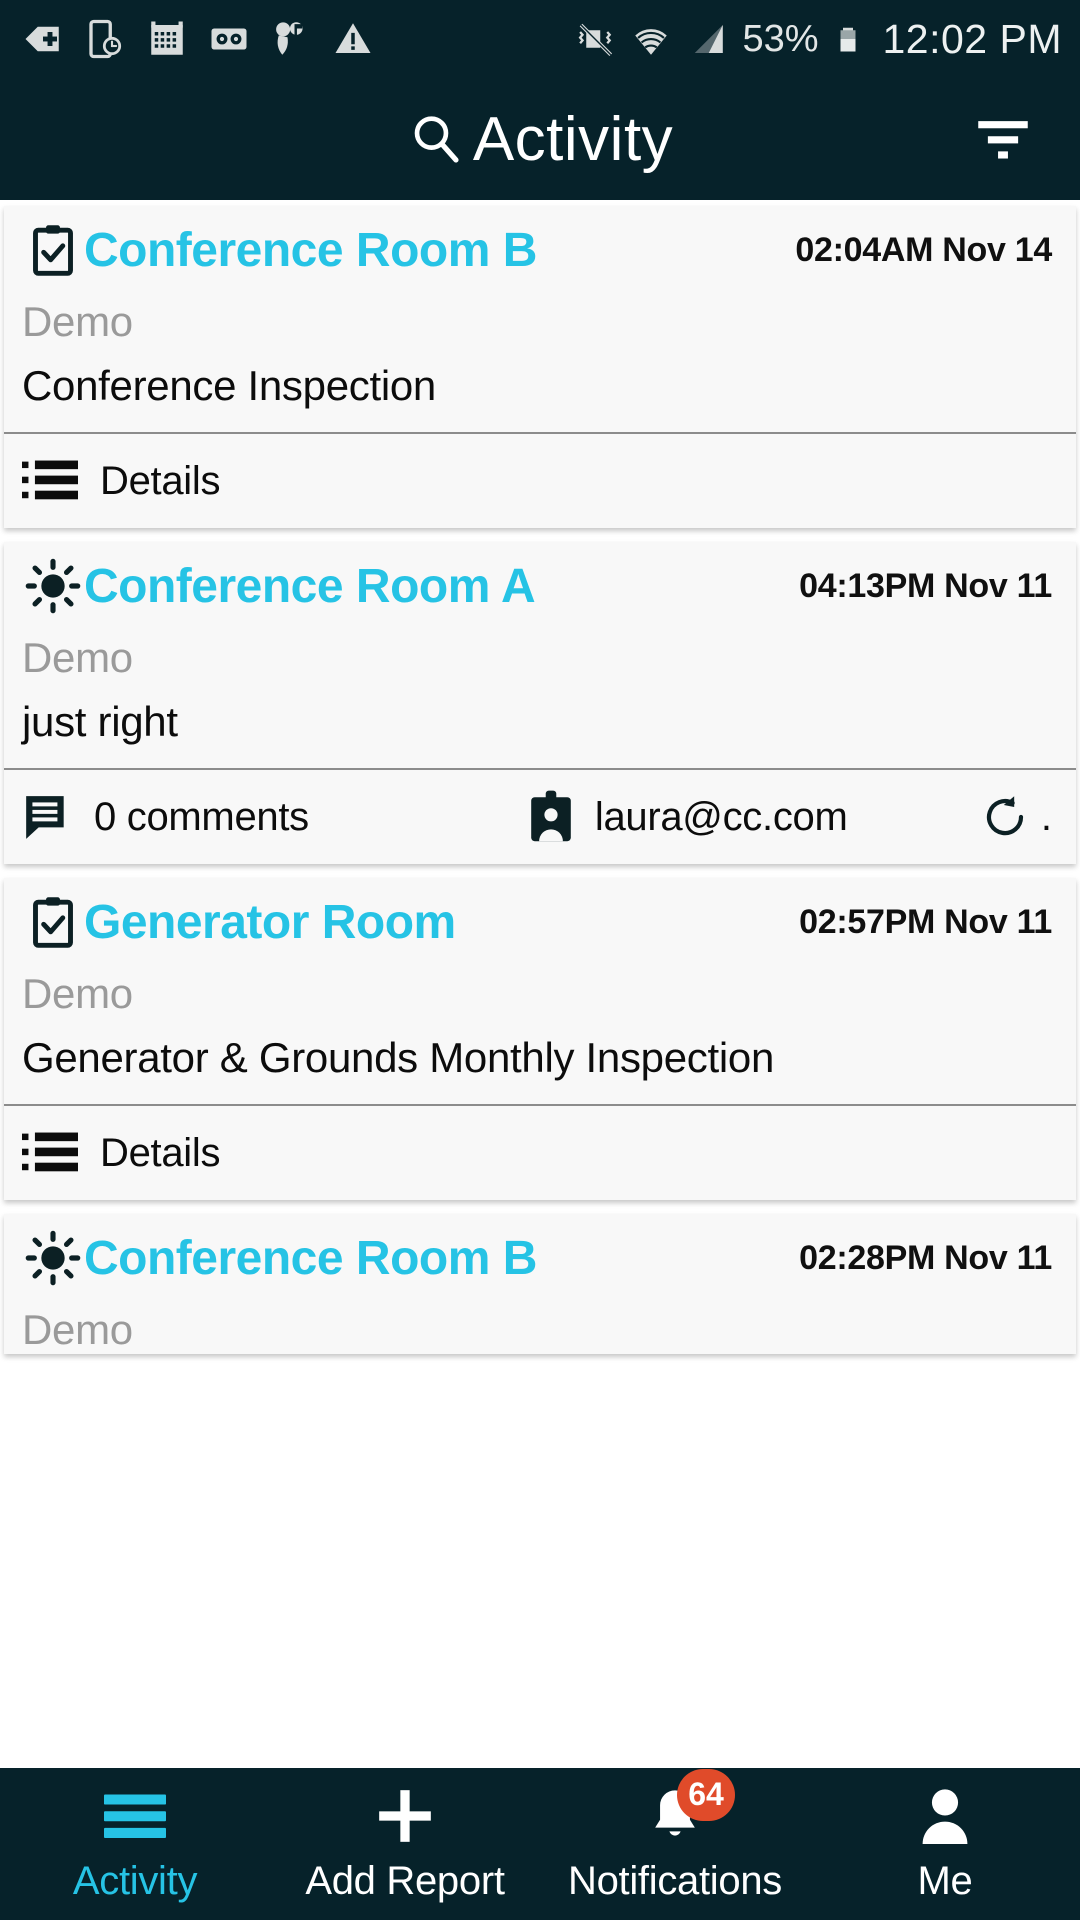 The height and width of the screenshot is (1920, 1080). Describe the element at coordinates (45, 817) in the screenshot. I see `comment-bubble-icon` at that location.